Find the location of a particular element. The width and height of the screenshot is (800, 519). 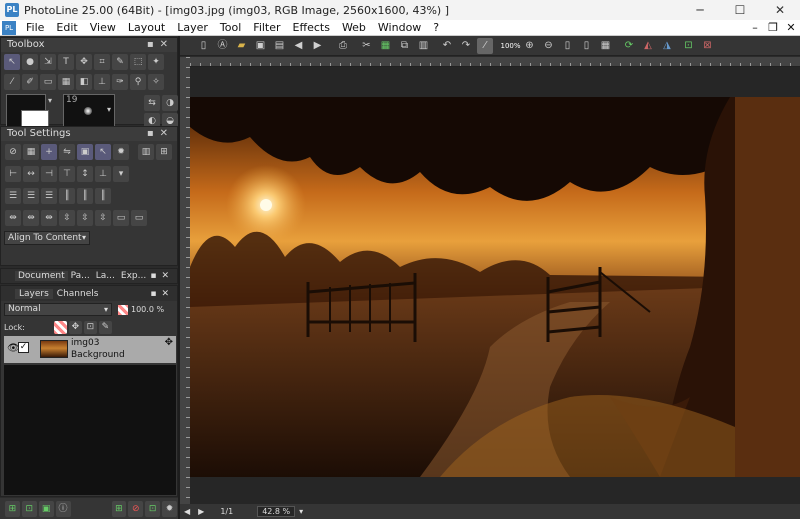

space-v5-icon: ▭ is located at coordinates (139, 218).